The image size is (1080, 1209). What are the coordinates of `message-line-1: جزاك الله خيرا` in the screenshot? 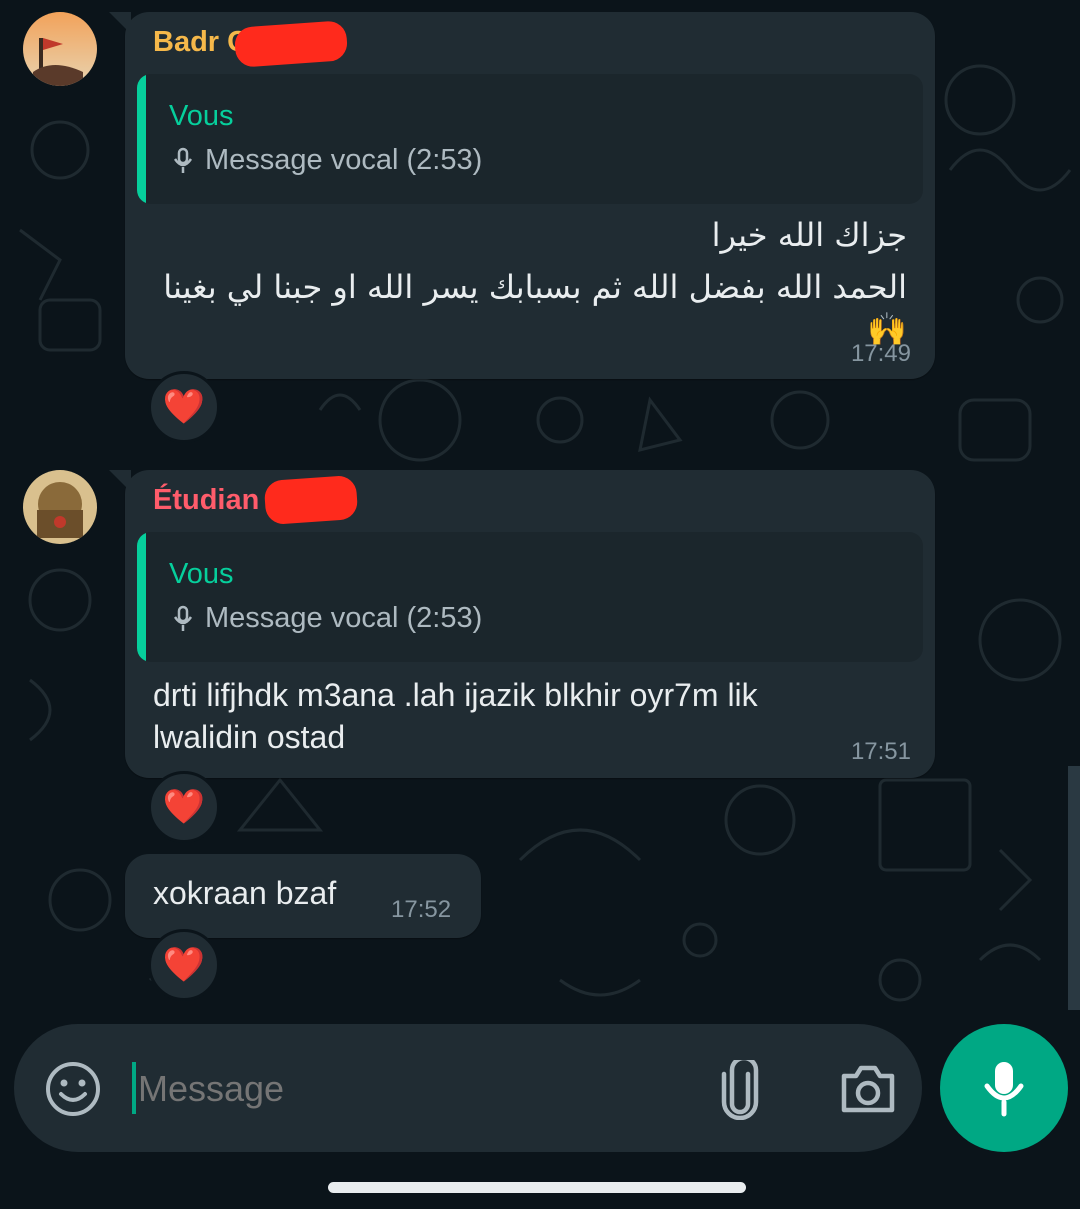 It's located at (809, 235).